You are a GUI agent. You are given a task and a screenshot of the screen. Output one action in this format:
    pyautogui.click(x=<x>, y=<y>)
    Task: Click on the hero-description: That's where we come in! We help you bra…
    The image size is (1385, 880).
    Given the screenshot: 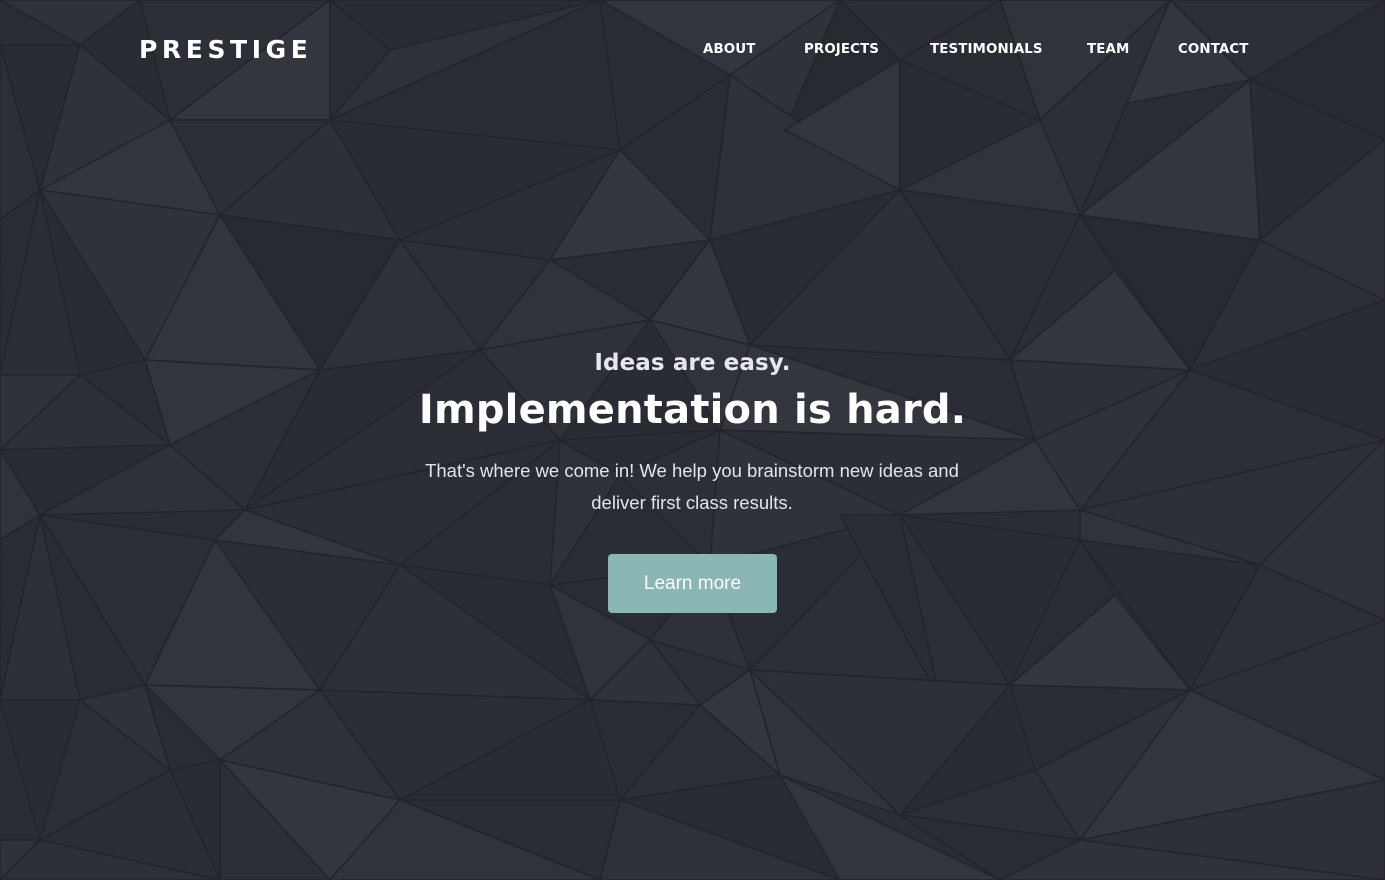 What is the action you would take?
    pyautogui.click(x=692, y=486)
    